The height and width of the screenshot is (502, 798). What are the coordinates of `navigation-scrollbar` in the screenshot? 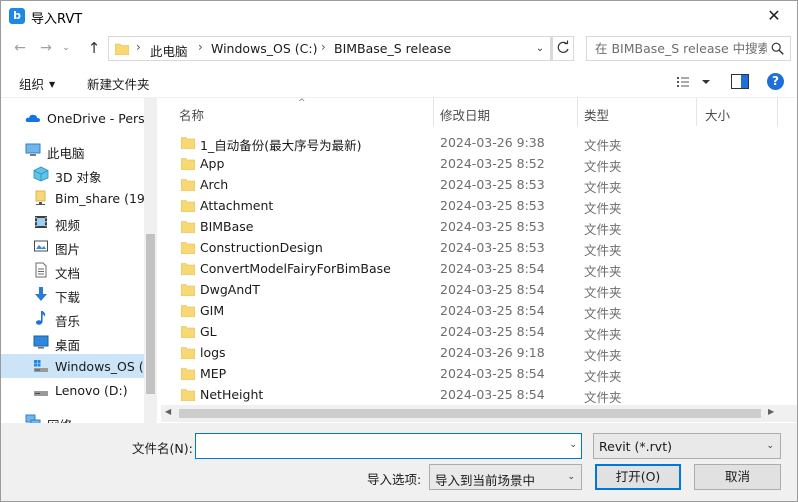 It's located at (150, 260).